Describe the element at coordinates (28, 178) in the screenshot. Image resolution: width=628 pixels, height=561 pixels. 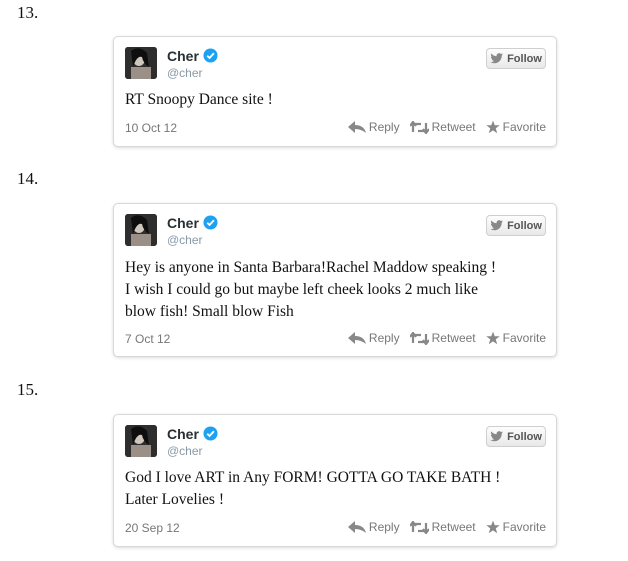
I see `tweet-number: 14.` at that location.